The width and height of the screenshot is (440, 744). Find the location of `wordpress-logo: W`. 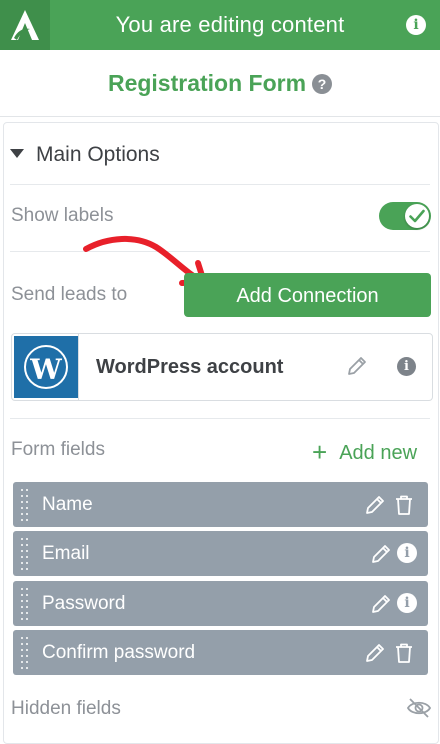

wordpress-logo: W is located at coordinates (46, 367).